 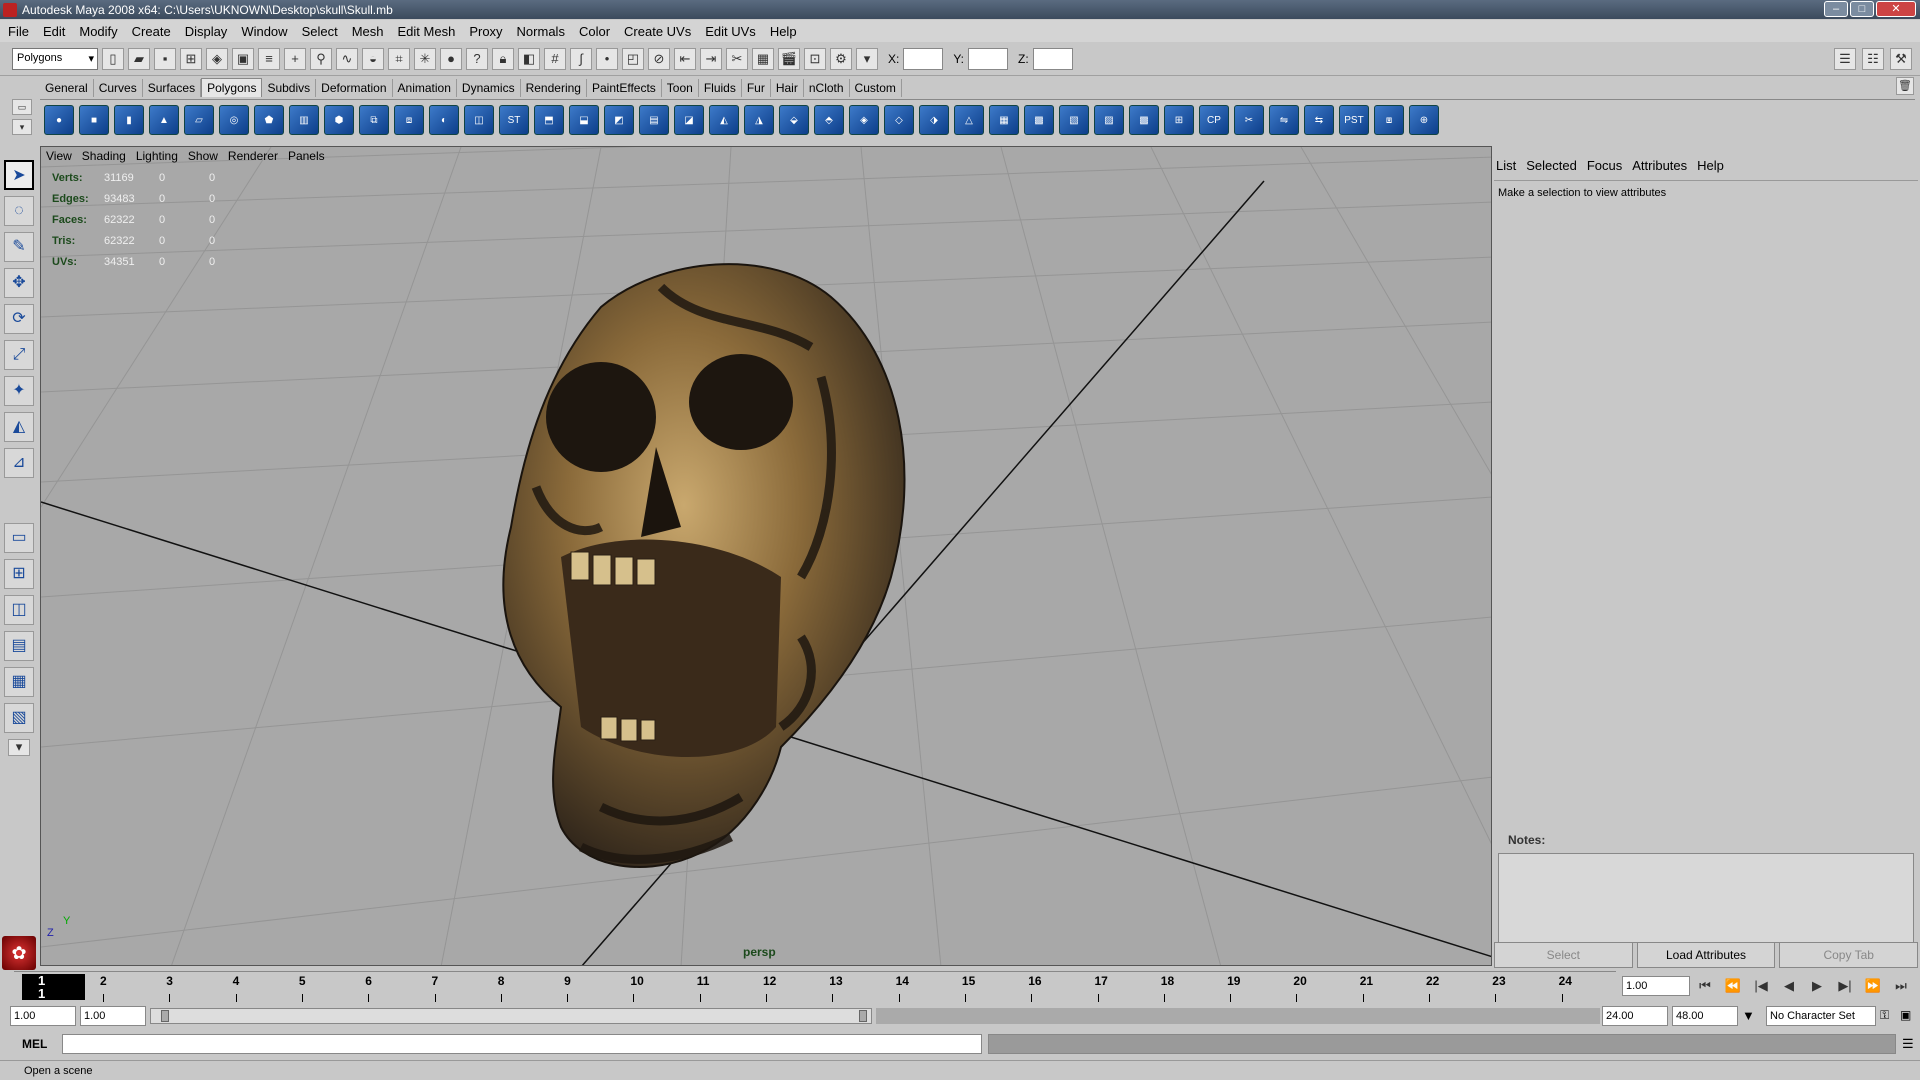 I want to click on shelf-tab-painteffects: PaintEffects, so click(x=624, y=88).